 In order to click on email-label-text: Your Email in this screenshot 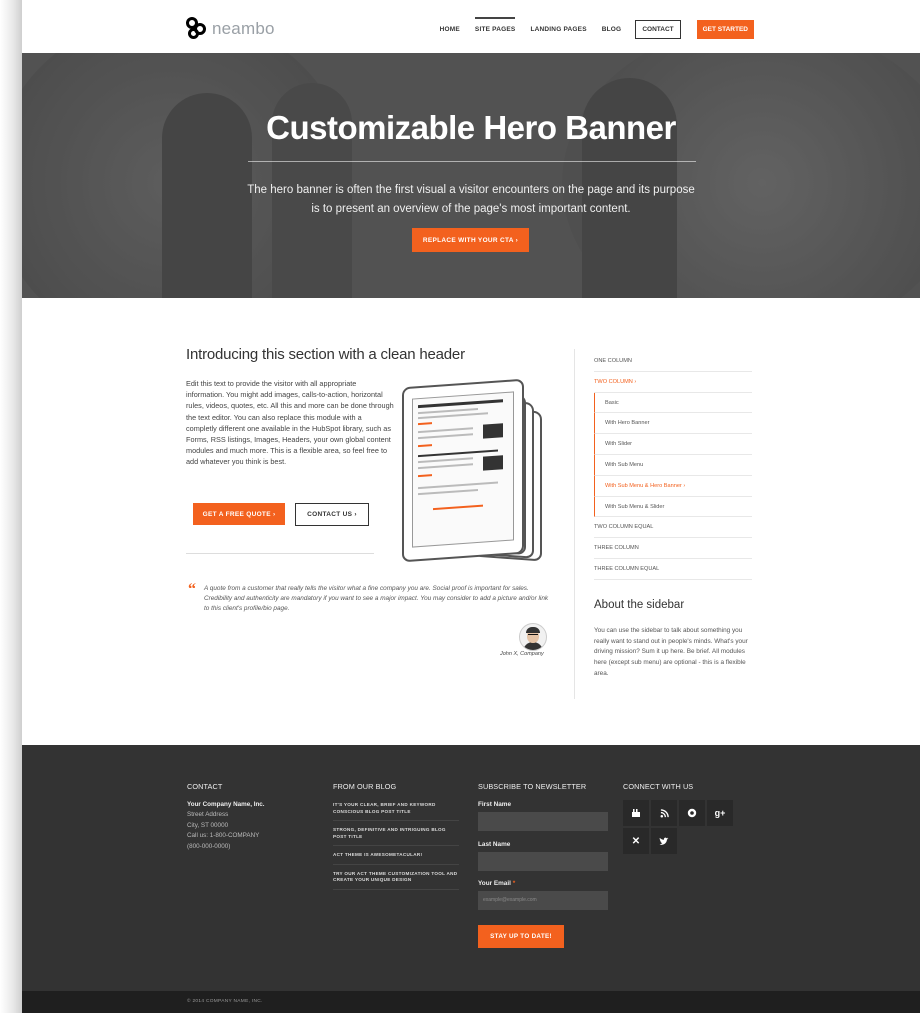, I will do `click(494, 883)`.